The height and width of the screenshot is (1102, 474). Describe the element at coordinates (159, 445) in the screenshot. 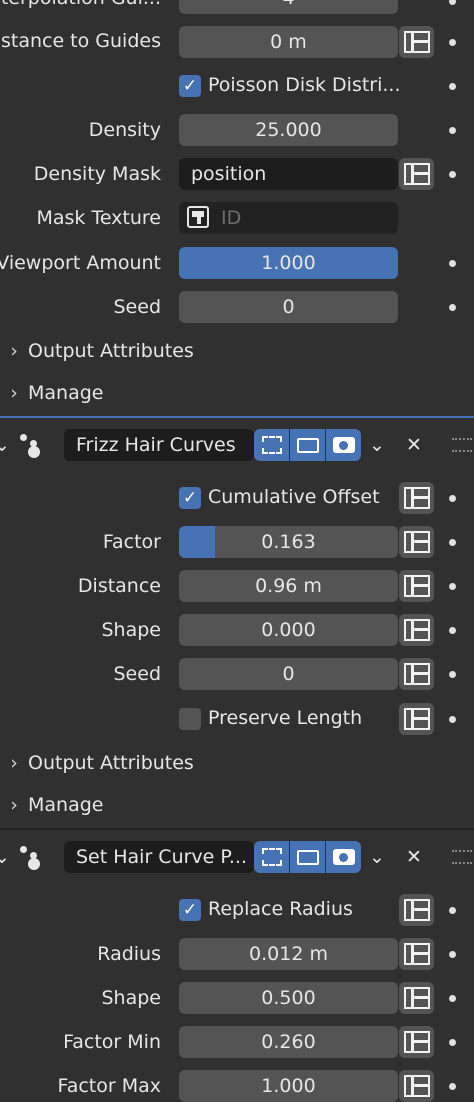

I see `modifier-name-field: Frizz Hair Curves` at that location.